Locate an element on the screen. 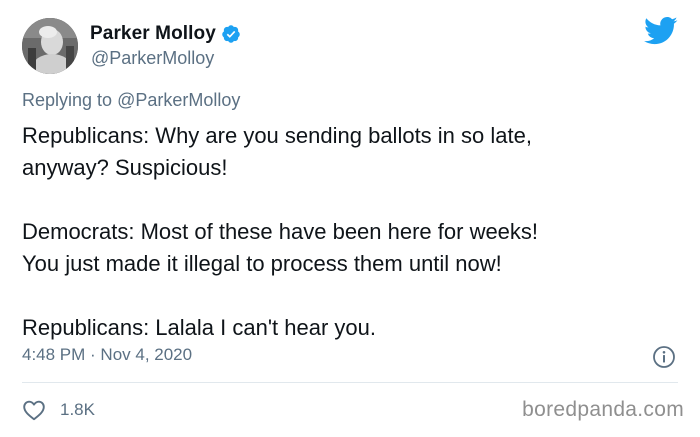 This screenshot has width=700, height=437. author-name-row: Parker Molloy is located at coordinates (165, 34).